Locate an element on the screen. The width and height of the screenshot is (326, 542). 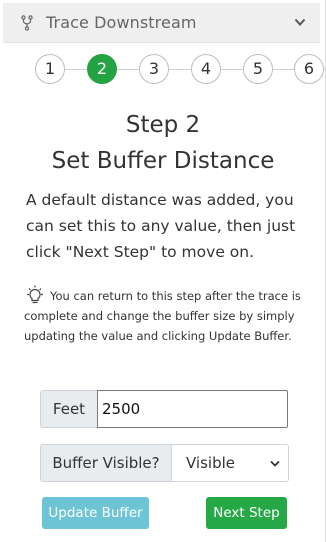
distance-unit-label: Feet is located at coordinates (68, 409).